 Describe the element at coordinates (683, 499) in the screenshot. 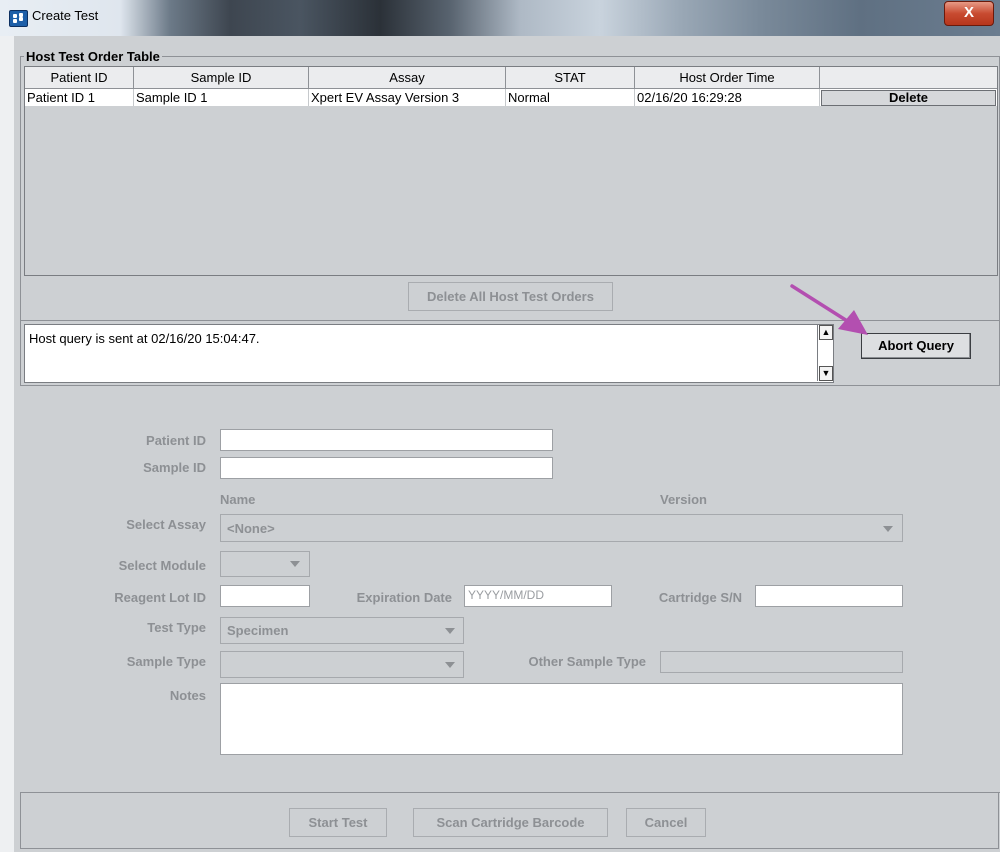

I see `version-header: Version` at that location.